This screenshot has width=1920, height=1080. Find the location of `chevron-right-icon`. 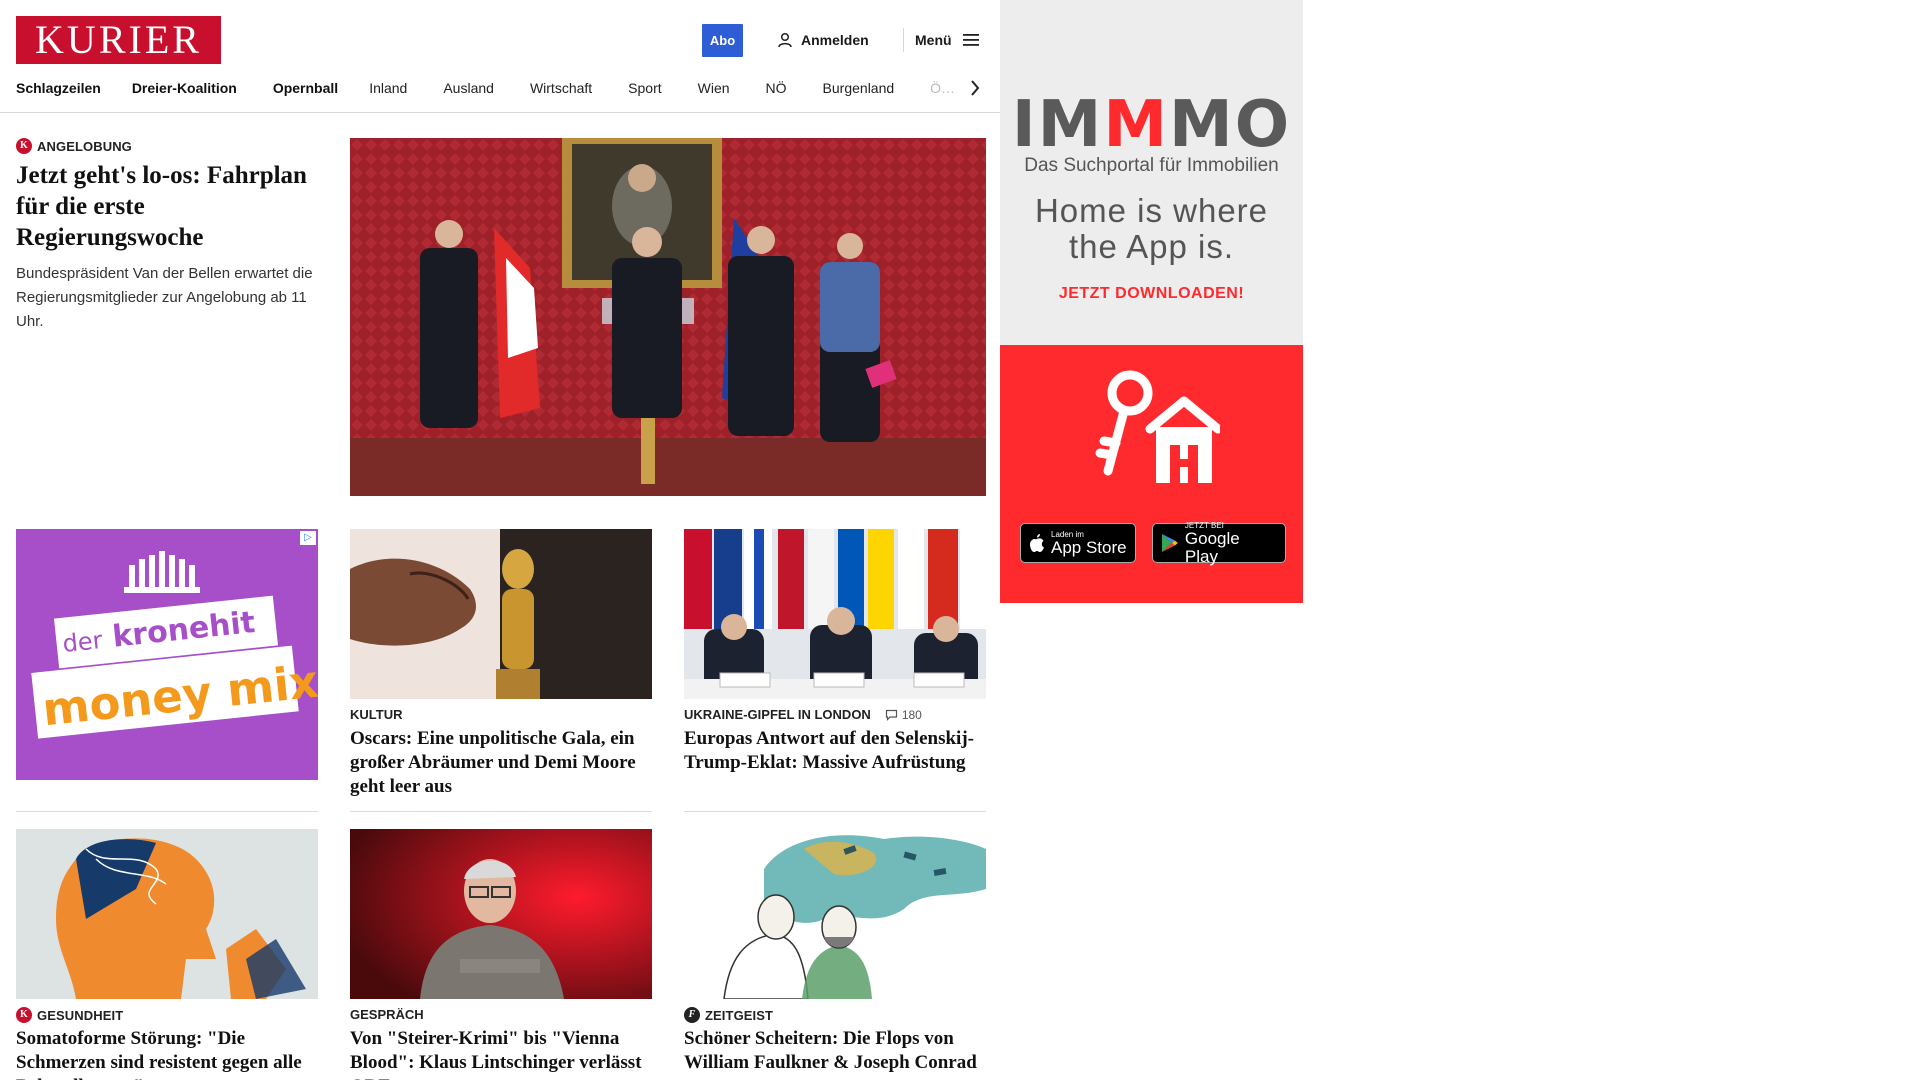

chevron-right-icon is located at coordinates (975, 88).